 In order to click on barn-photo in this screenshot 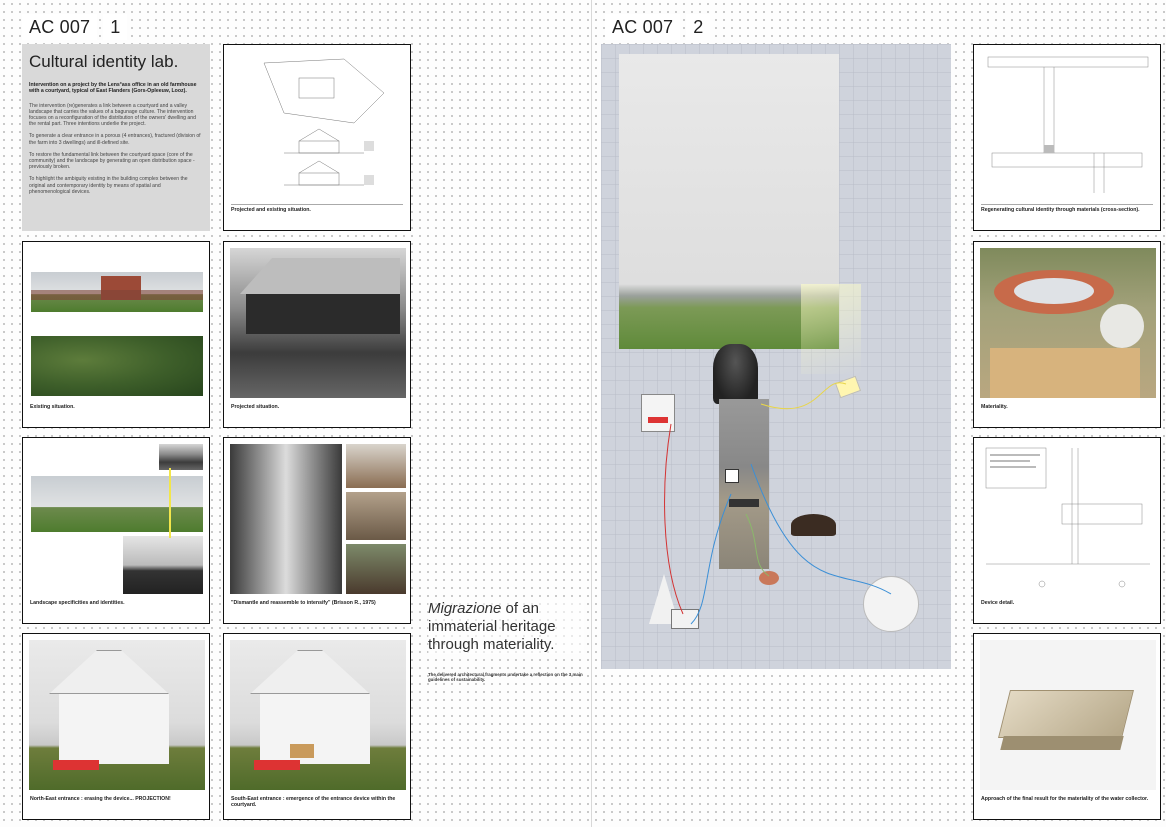, I will do `click(376, 466)`.